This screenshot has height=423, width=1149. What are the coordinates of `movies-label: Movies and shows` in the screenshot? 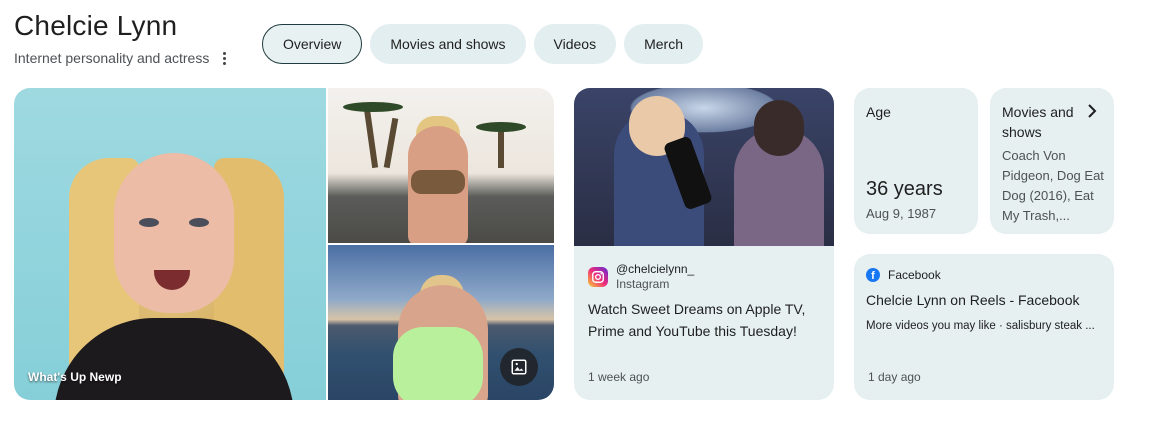 It's located at (1038, 122).